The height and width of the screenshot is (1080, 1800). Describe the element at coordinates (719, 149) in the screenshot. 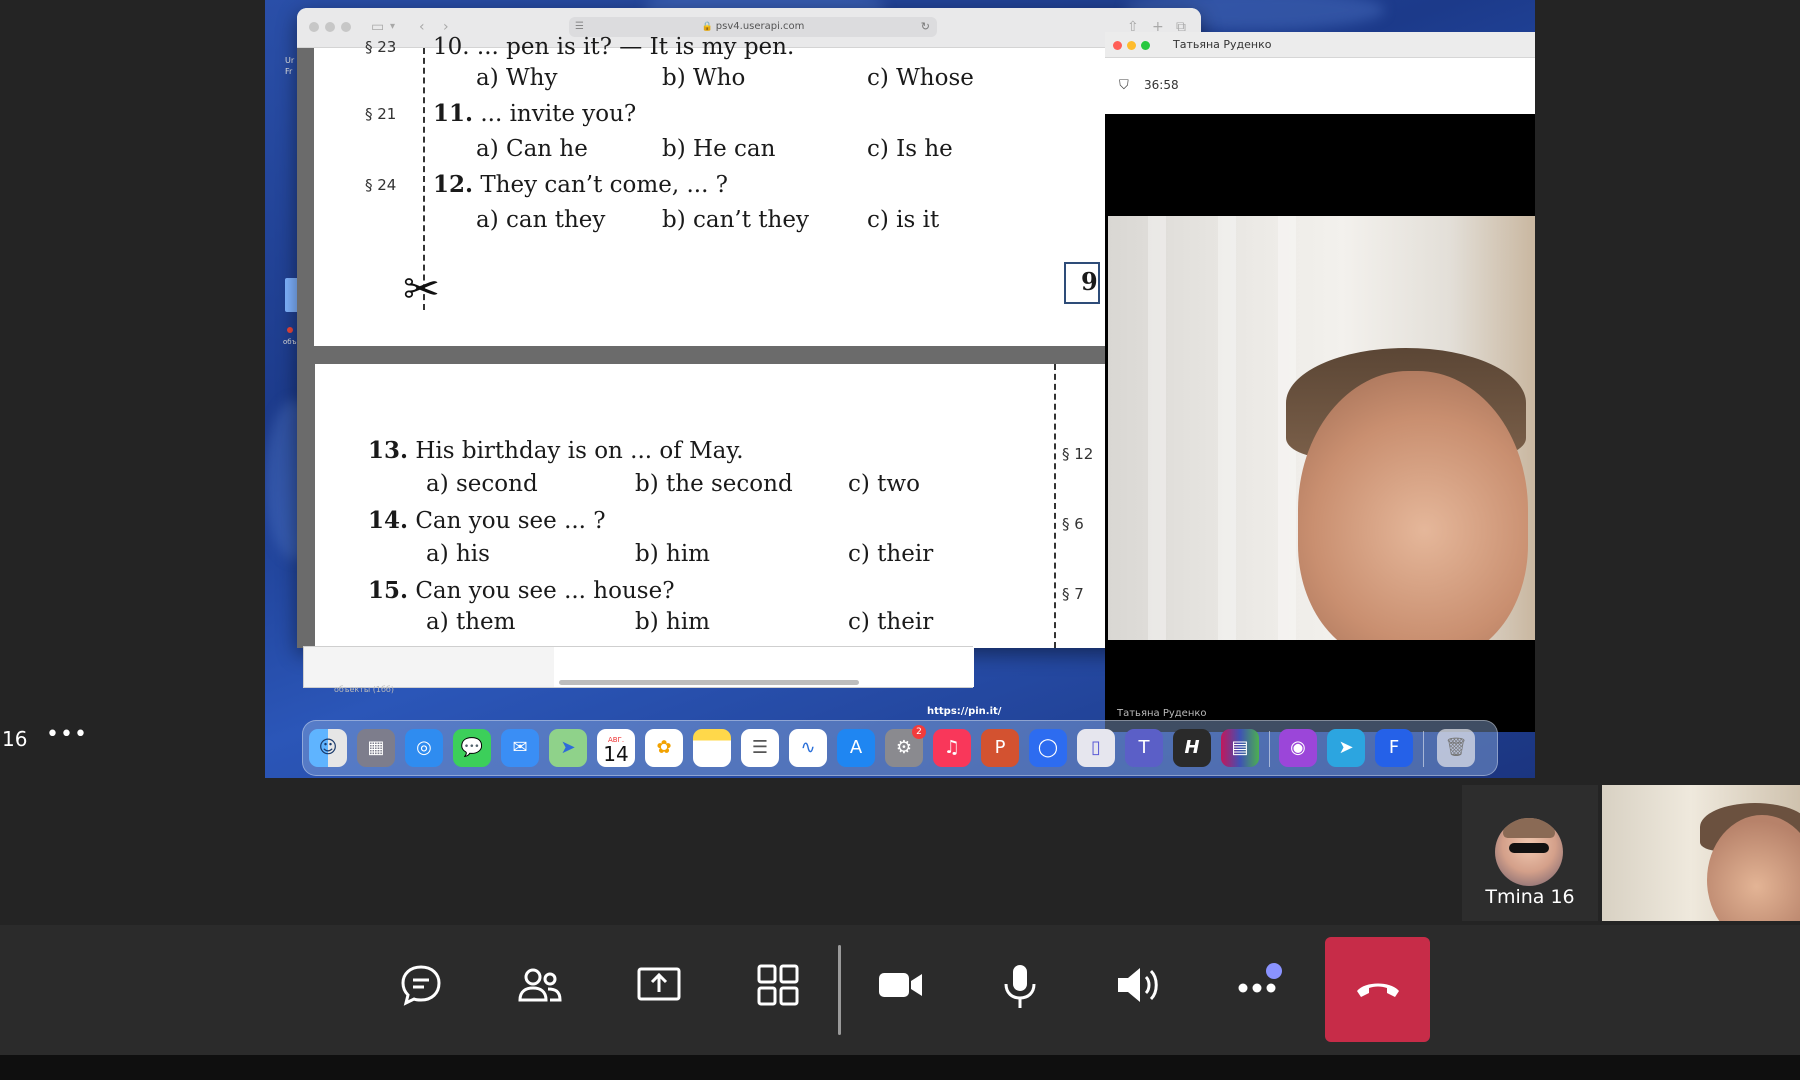

I see `q11-option-b: b) He can` at that location.